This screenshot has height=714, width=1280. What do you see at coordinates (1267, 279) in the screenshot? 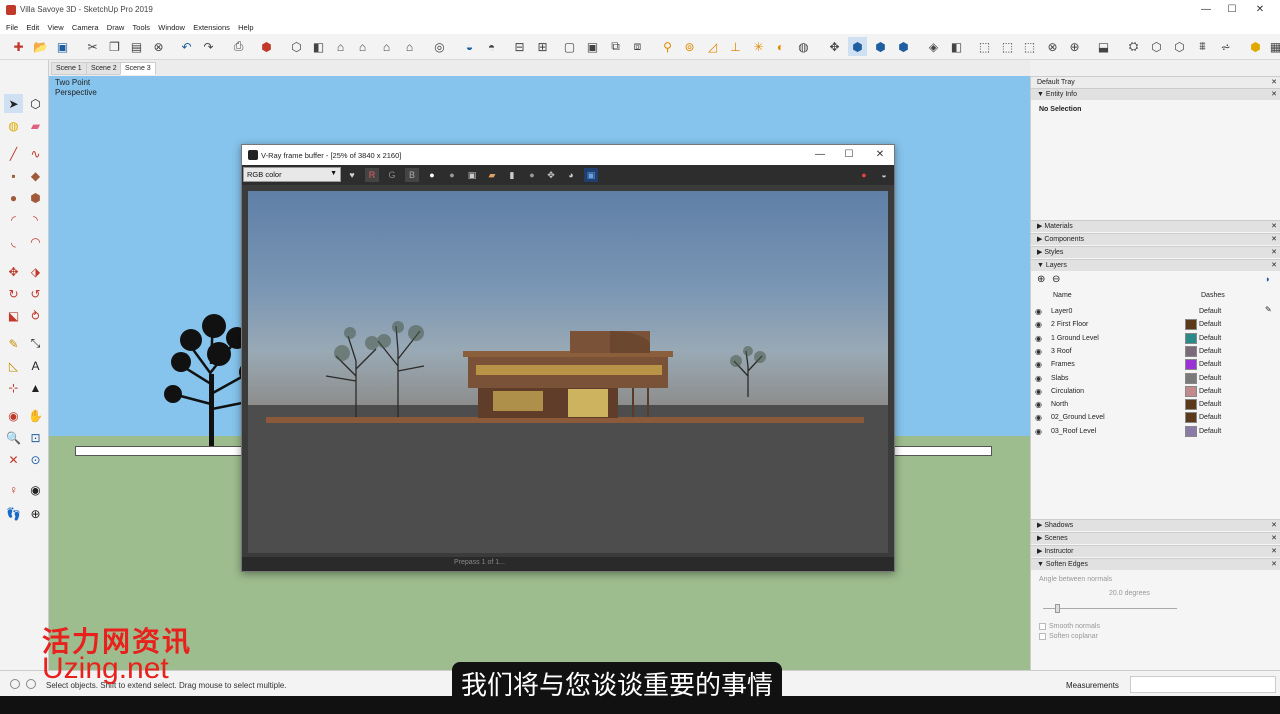
I see `layer-options-icon: ◗` at bounding box center [1267, 279].